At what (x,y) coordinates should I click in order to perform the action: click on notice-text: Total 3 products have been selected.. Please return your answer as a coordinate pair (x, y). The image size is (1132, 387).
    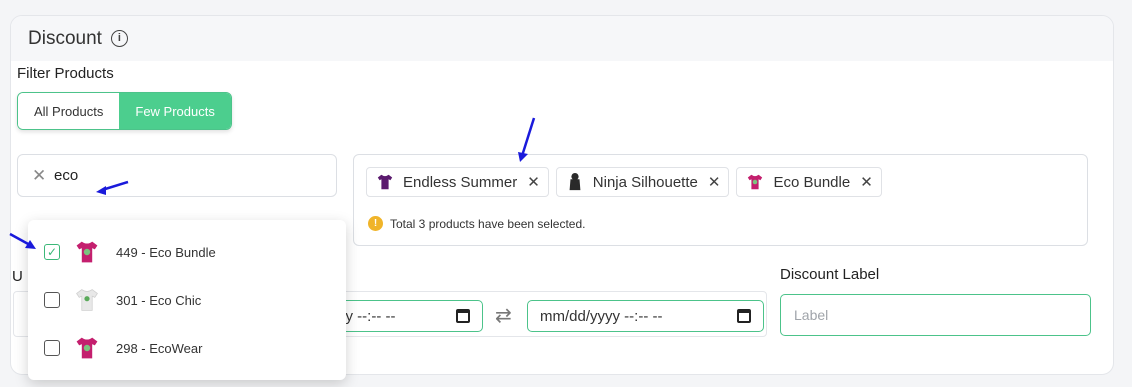
    Looking at the image, I should click on (488, 223).